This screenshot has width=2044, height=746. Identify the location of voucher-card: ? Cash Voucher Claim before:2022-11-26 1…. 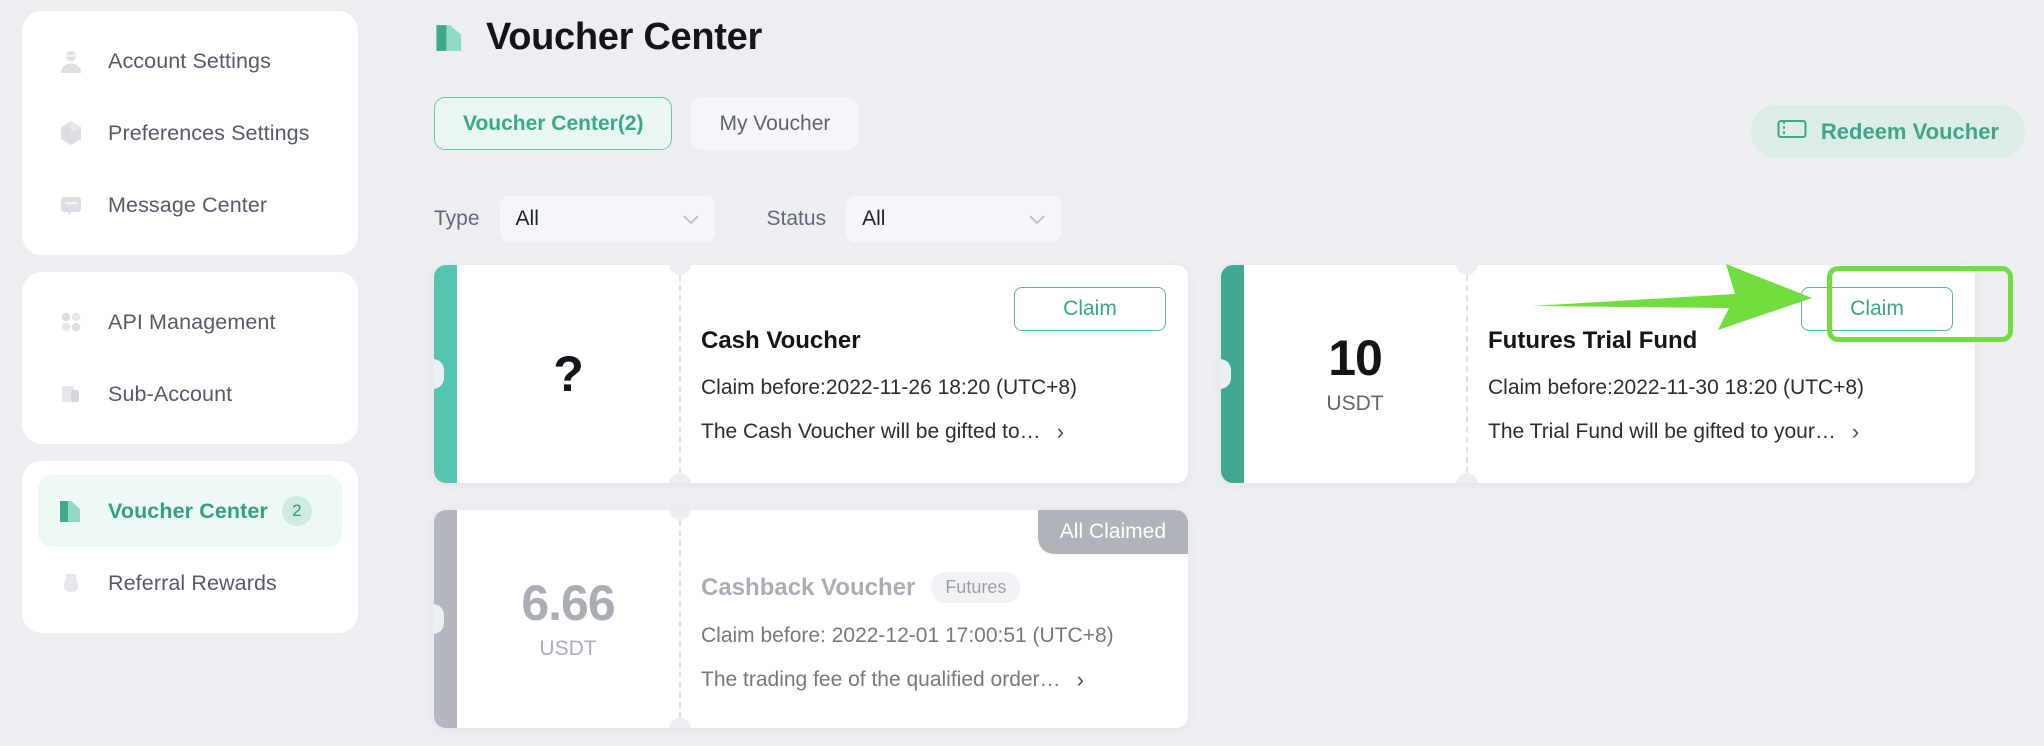
(810, 374).